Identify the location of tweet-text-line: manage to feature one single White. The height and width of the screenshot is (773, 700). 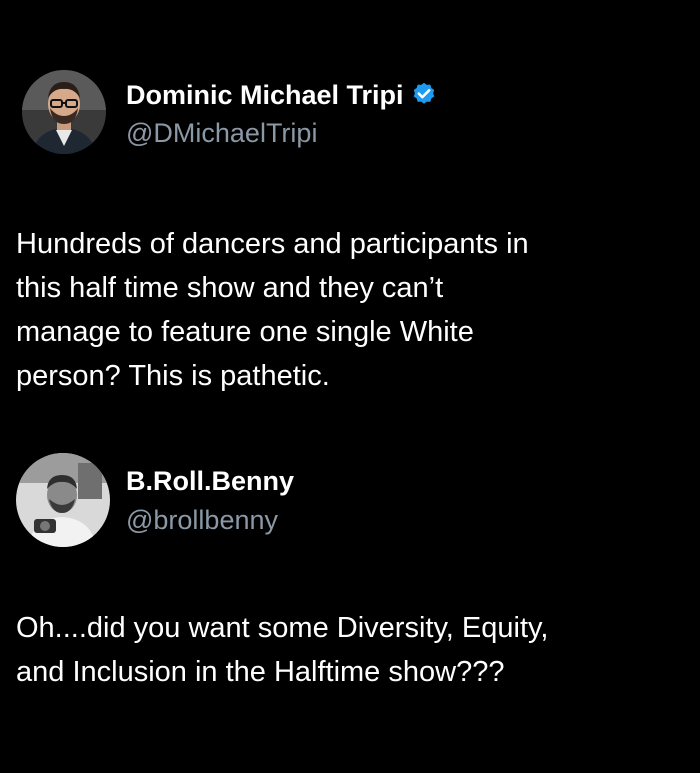
(245, 332).